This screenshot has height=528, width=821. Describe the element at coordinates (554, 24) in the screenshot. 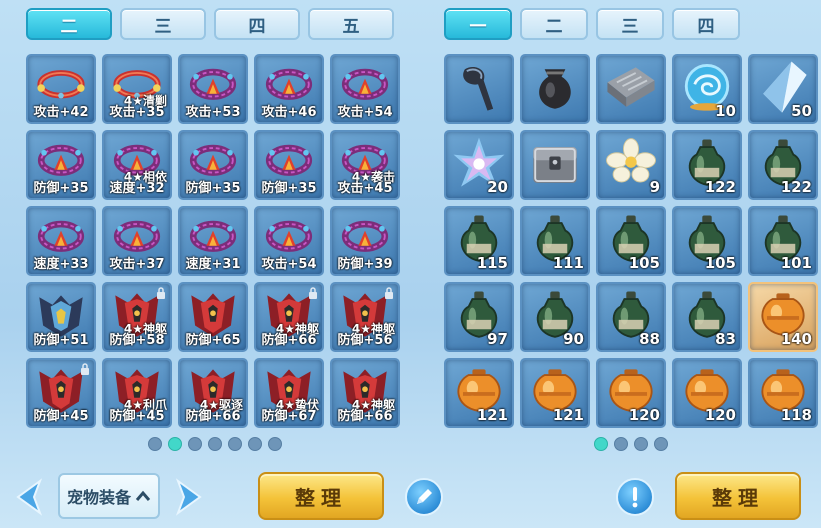

I see `inventory-tab-2: 二` at that location.